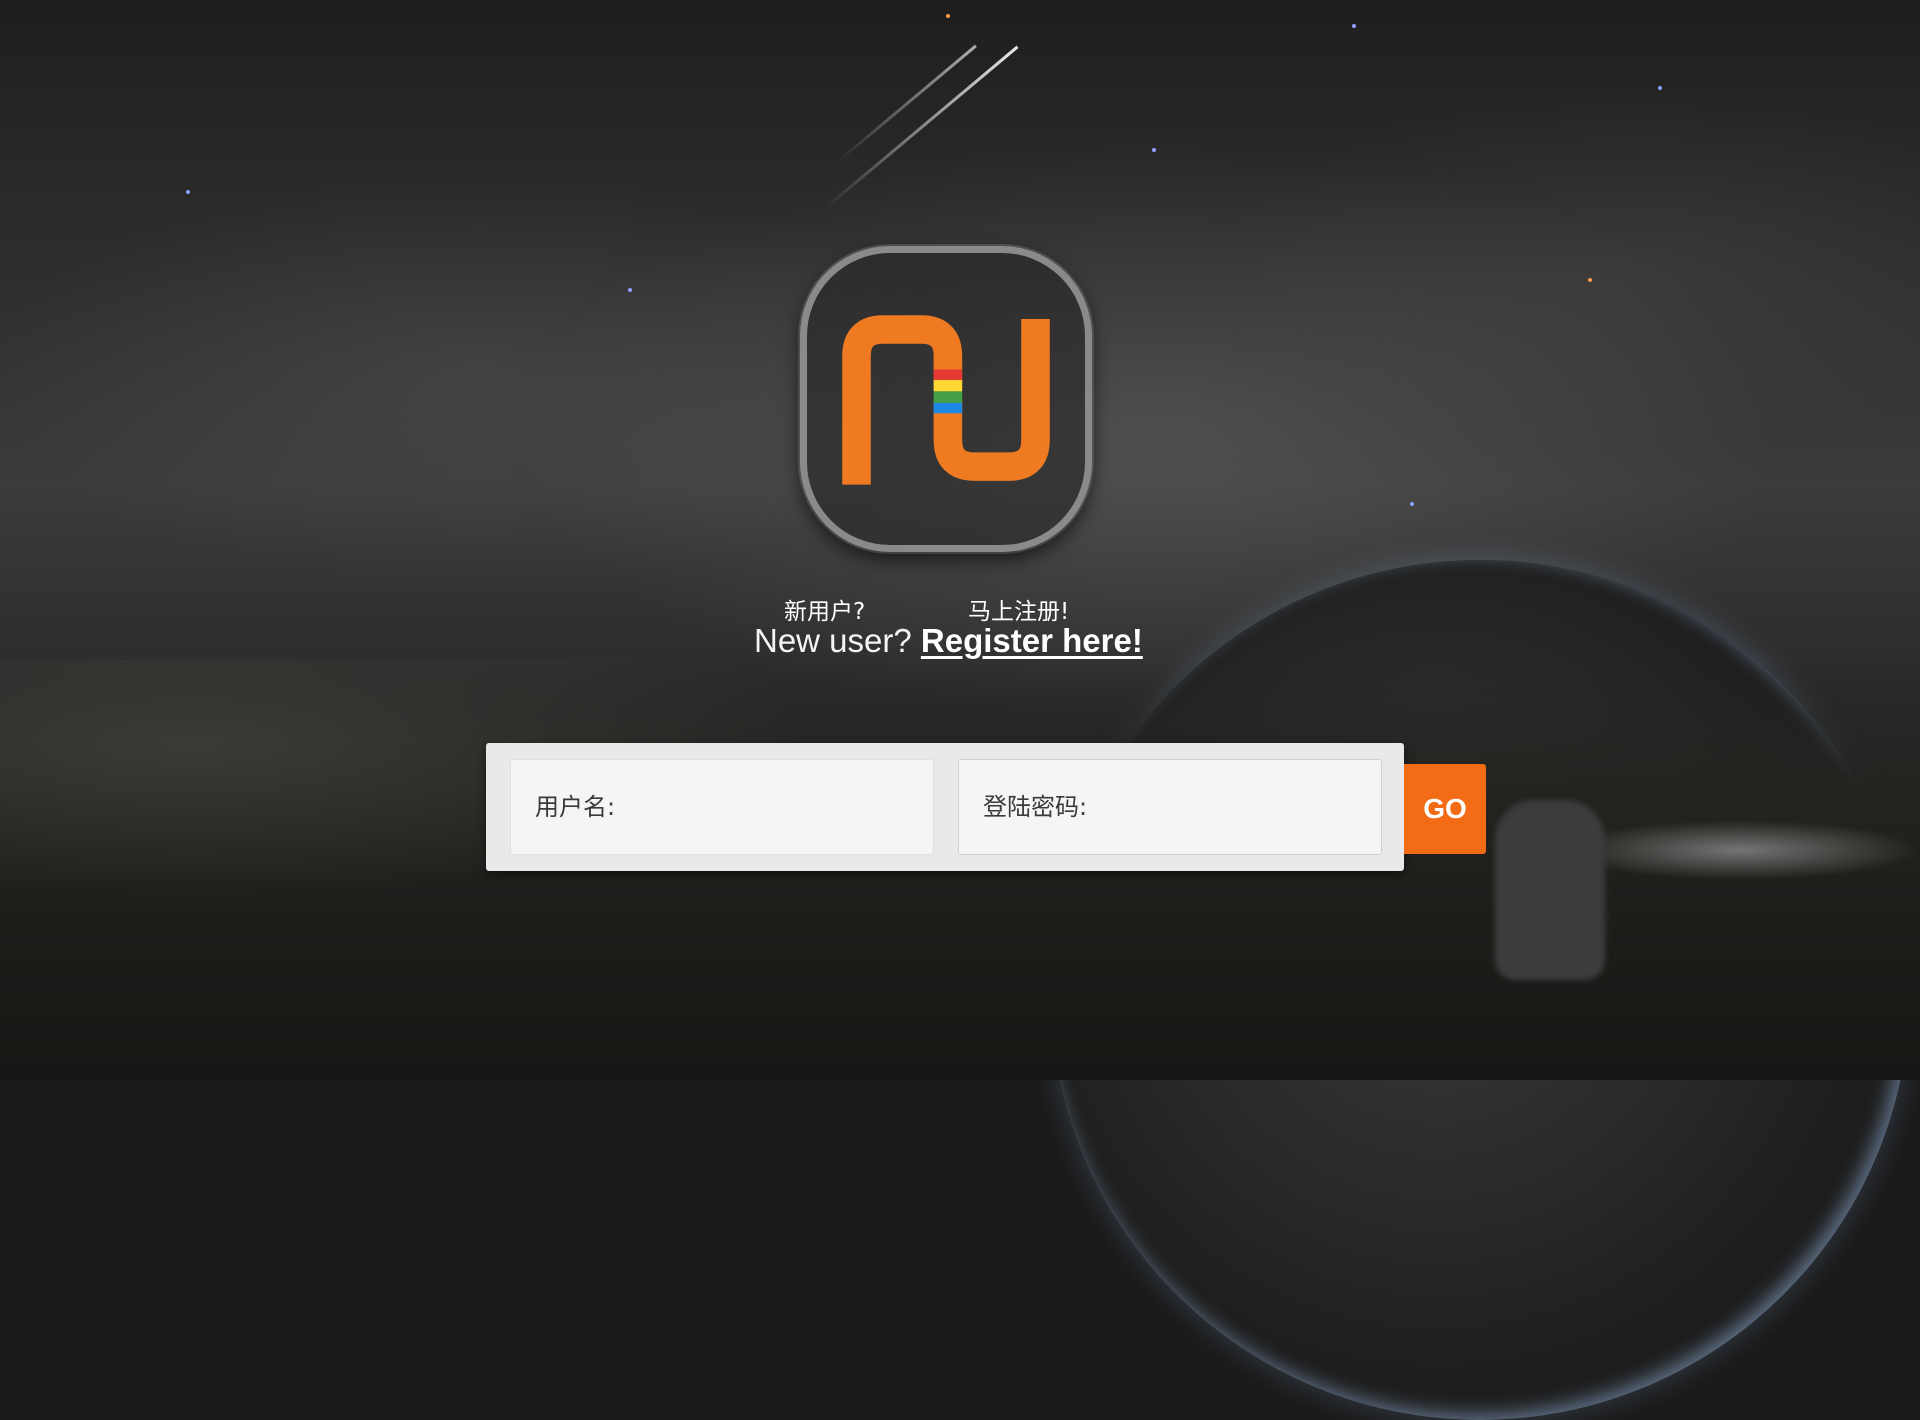  I want to click on cat-silhouette, so click(1550, 890).